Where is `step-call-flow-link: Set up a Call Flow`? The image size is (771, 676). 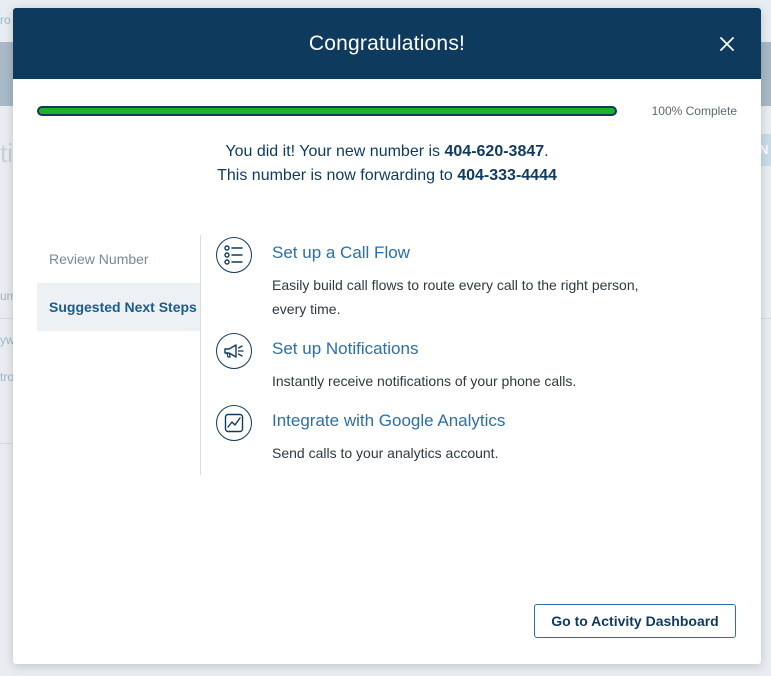
step-call-flow-link: Set up a Call Flow is located at coordinates (341, 253).